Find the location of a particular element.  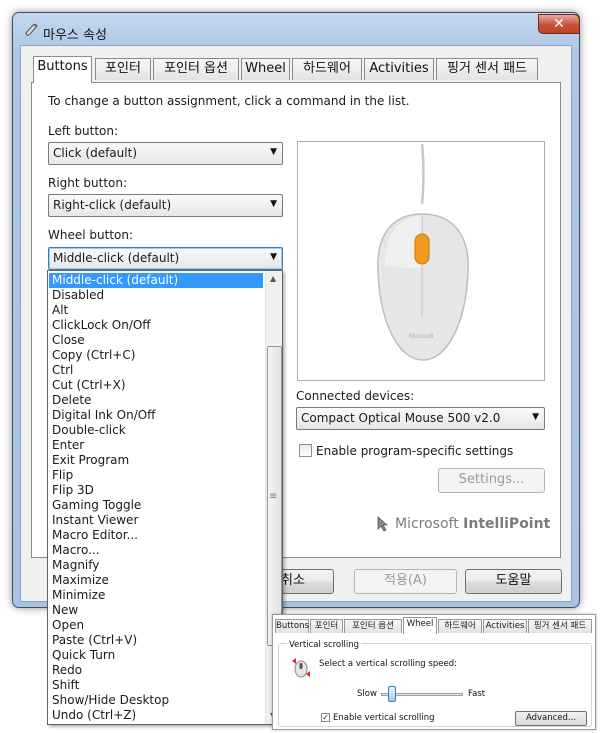

dropdown-item: Ctrl is located at coordinates (156, 370).